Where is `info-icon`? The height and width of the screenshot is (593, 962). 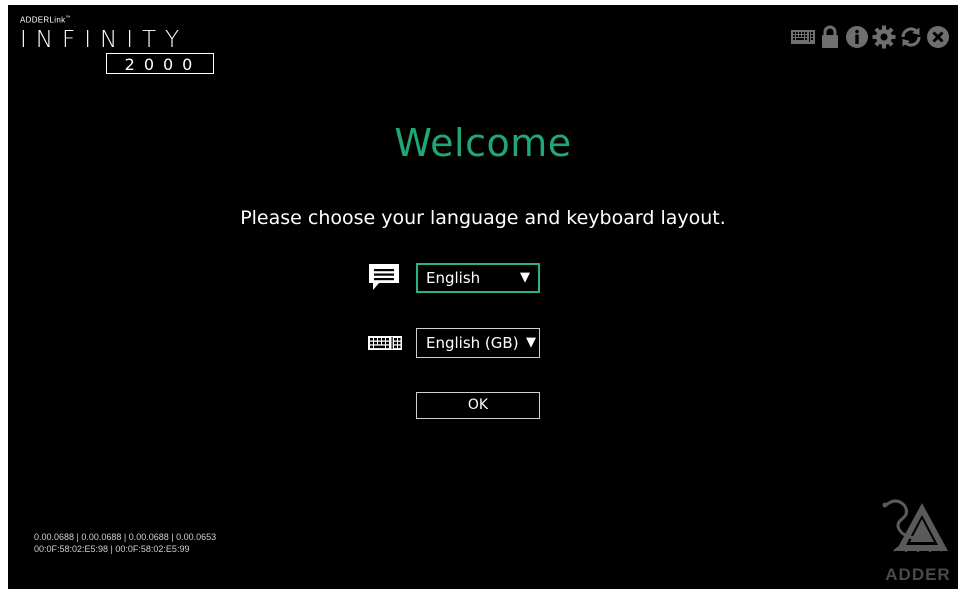
info-icon is located at coordinates (857, 37).